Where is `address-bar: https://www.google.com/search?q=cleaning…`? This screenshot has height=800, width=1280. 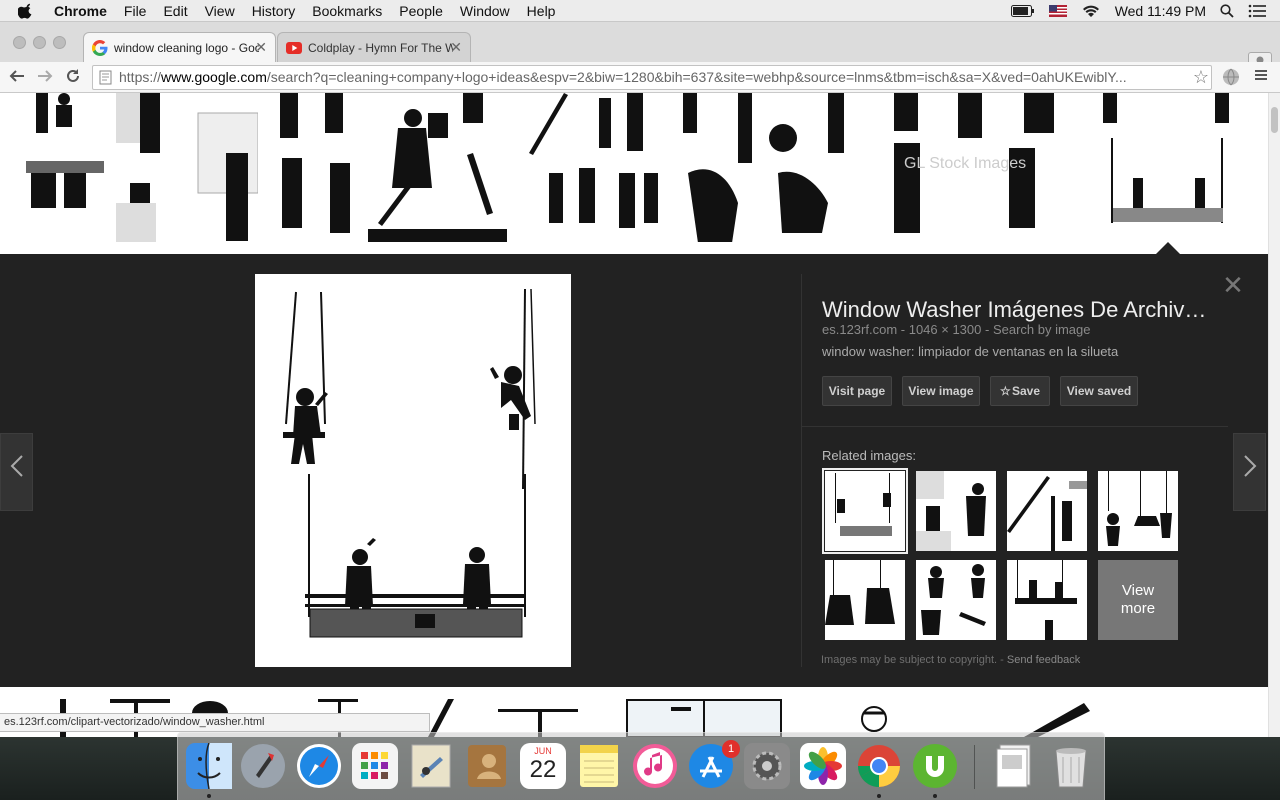 address-bar: https://www.google.com/search?q=cleaning… is located at coordinates (652, 77).